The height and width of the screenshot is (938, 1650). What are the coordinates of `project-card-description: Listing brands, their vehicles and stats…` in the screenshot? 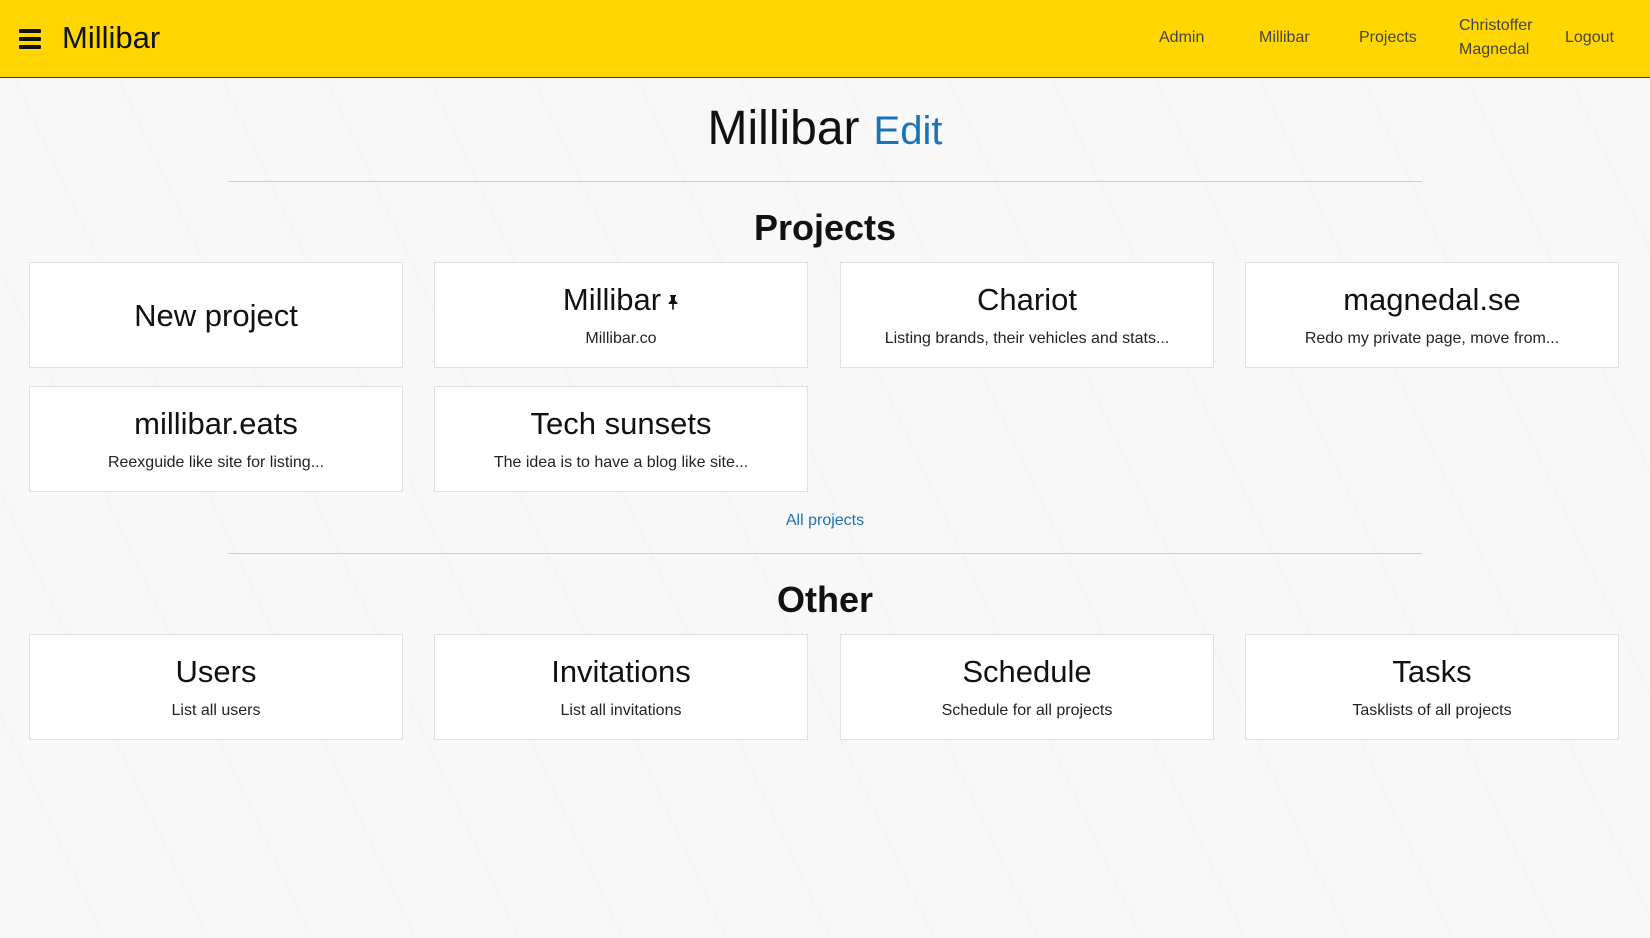 It's located at (1027, 338).